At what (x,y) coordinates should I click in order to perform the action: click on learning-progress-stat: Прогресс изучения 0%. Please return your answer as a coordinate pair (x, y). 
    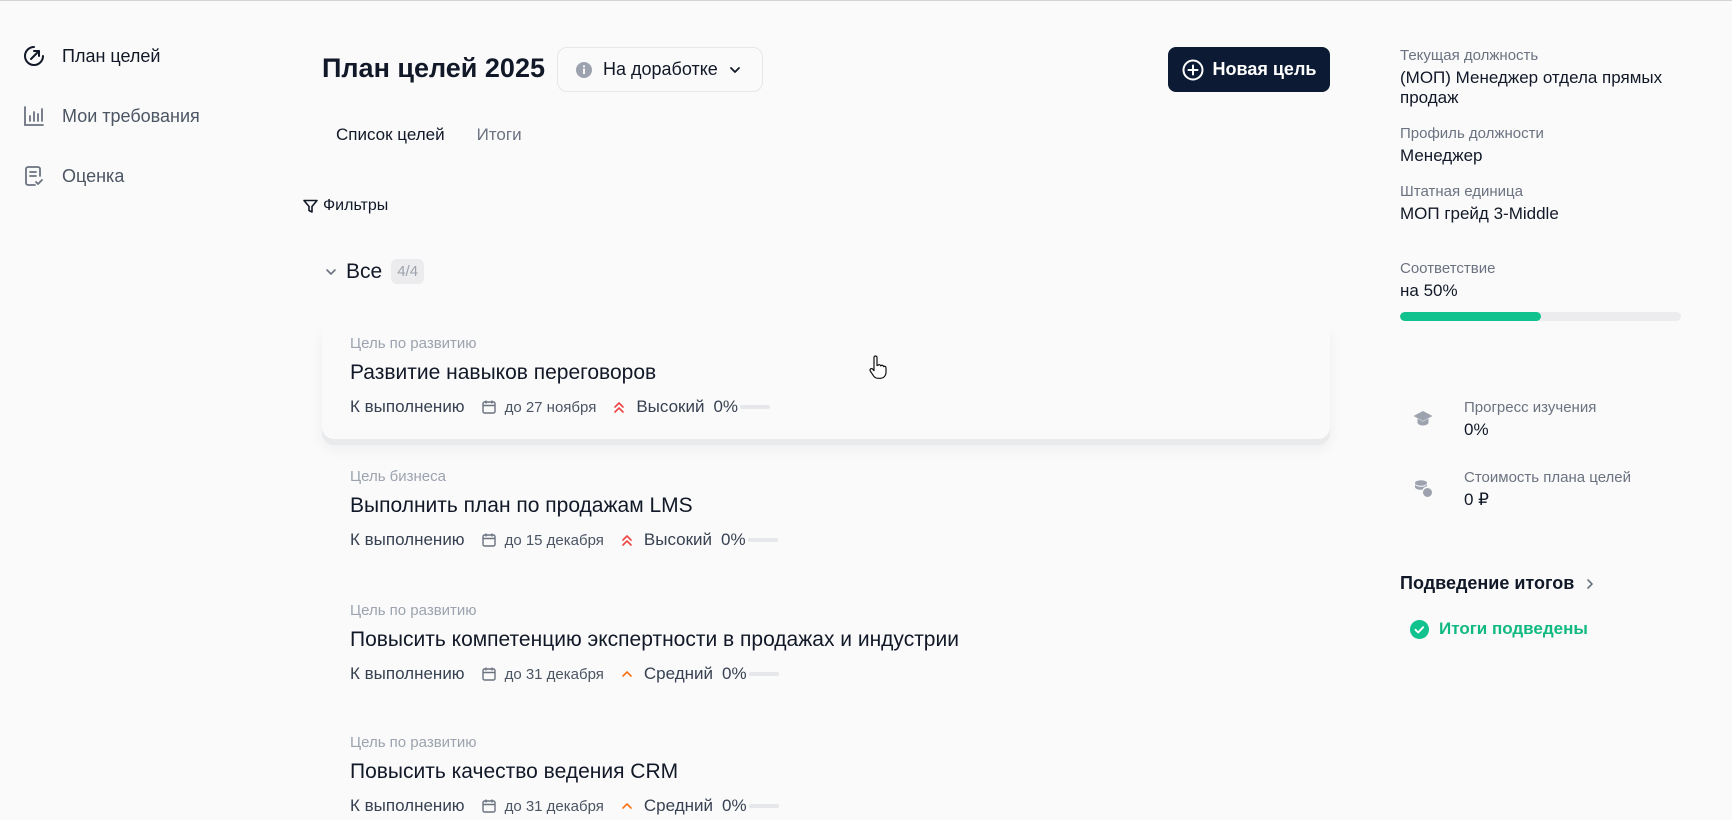
    Looking at the image, I should click on (1498, 419).